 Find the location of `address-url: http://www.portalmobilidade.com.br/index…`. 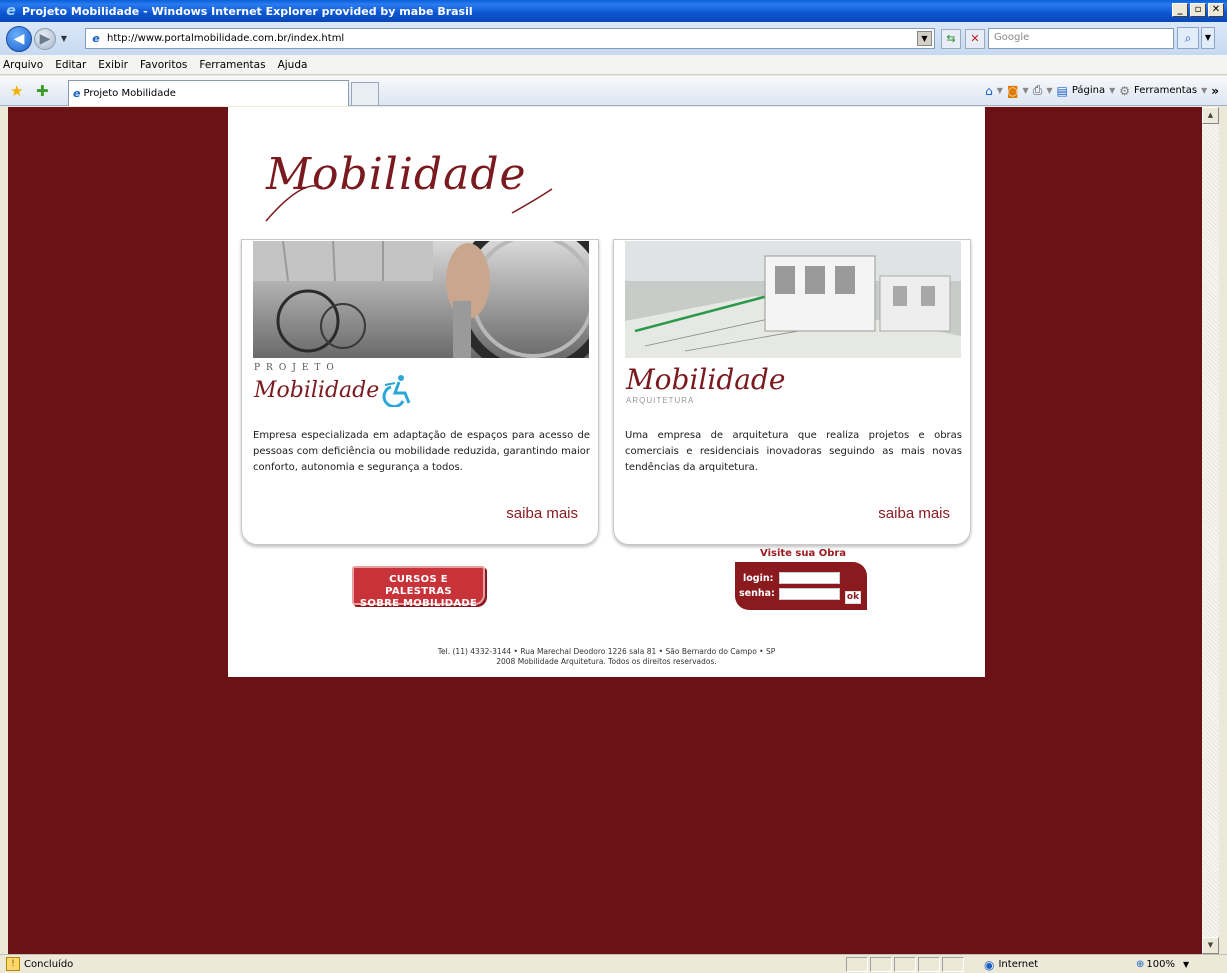

address-url: http://www.portalmobilidade.com.br/index… is located at coordinates (225, 38).